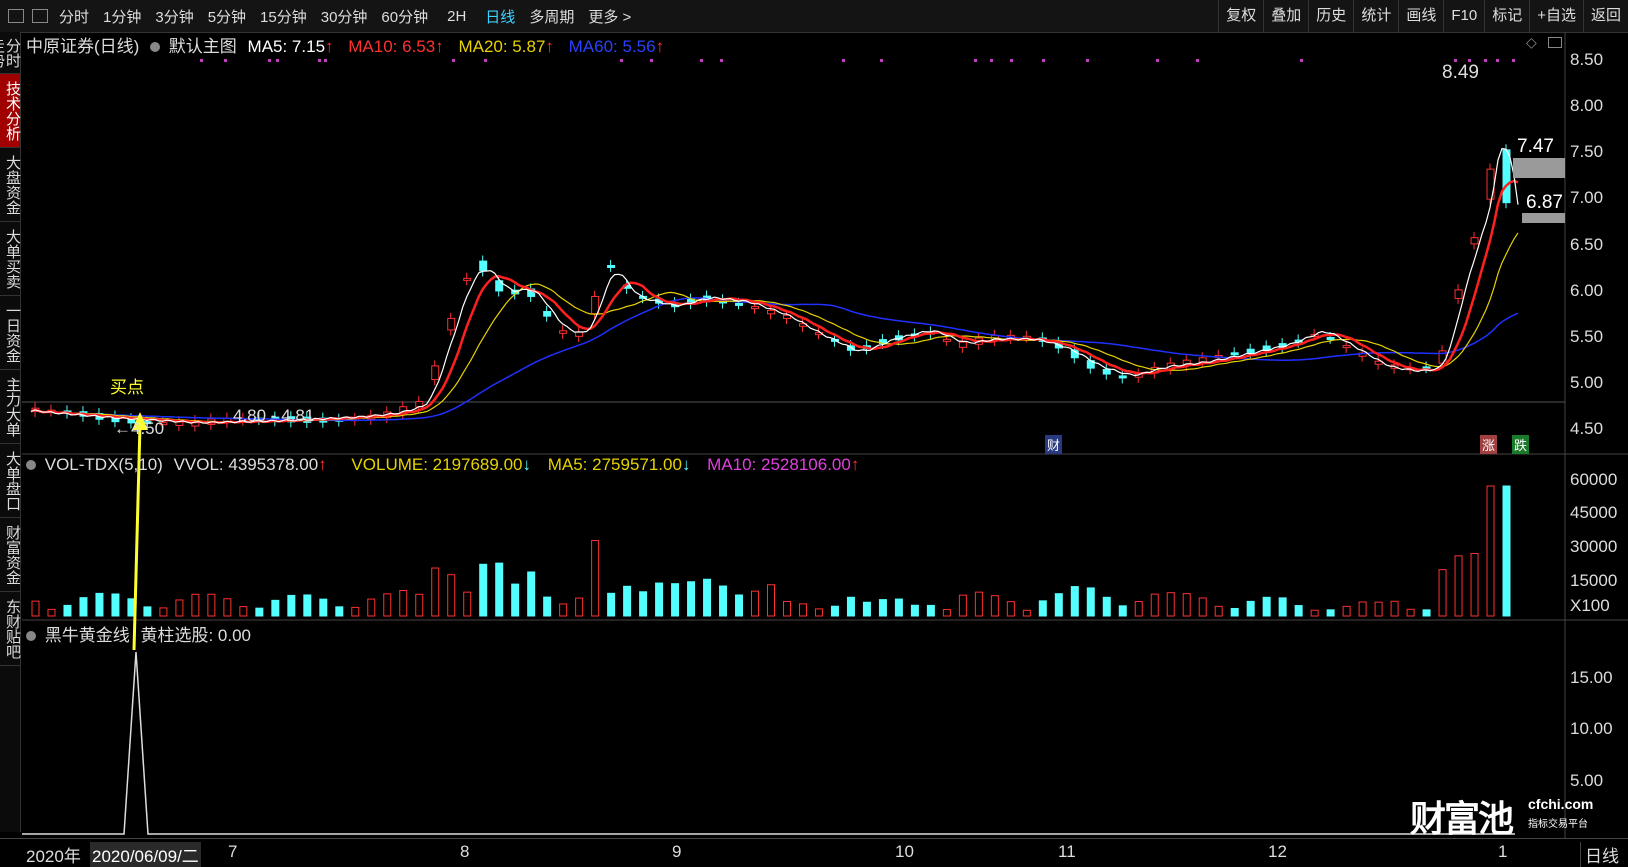  I want to click on y-tick-850: 8.50, so click(1587, 59).